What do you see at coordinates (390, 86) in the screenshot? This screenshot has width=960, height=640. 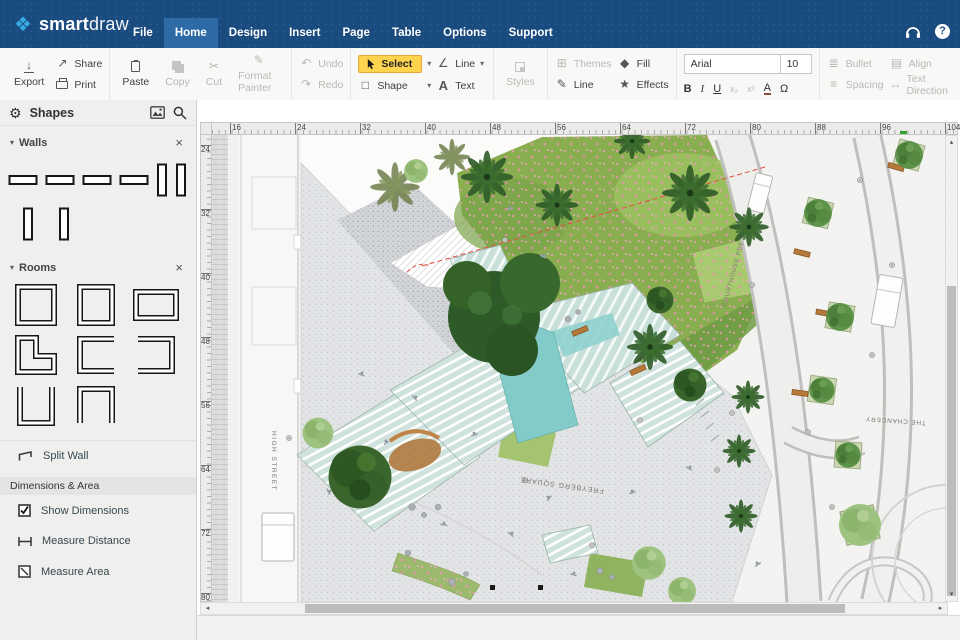 I see `shape-tool-button: □ Shape` at bounding box center [390, 86].